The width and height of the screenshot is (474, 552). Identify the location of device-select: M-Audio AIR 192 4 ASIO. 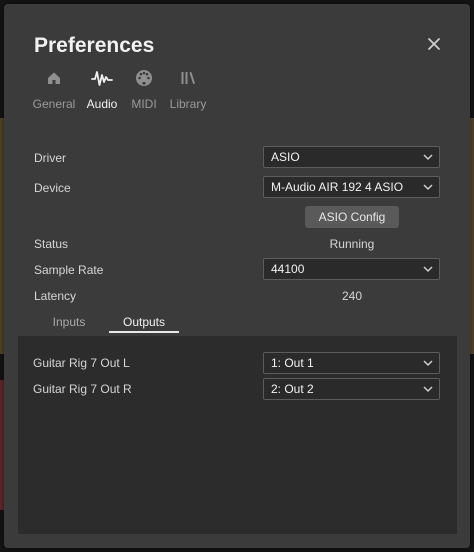
(351, 187).